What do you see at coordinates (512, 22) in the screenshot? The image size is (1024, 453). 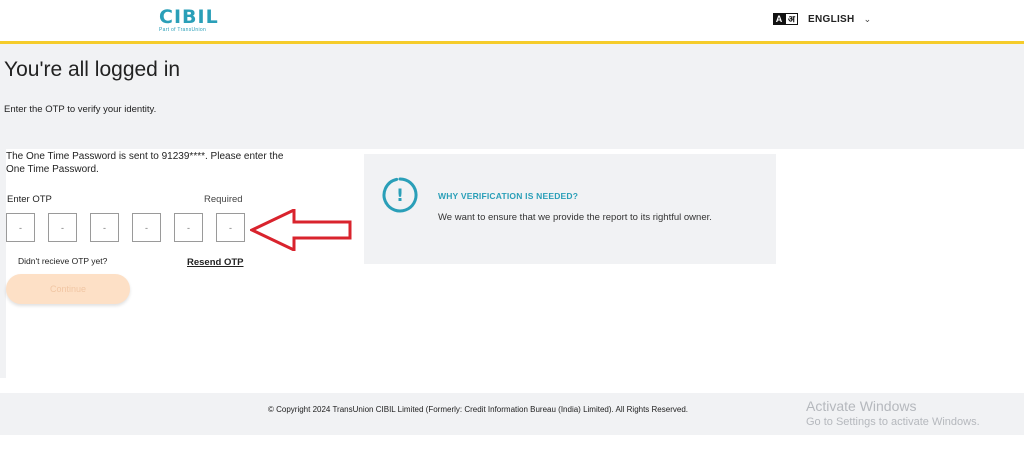 I see `header: CIBIL Part of TransUnion A अ ENGLISH ⌄` at bounding box center [512, 22].